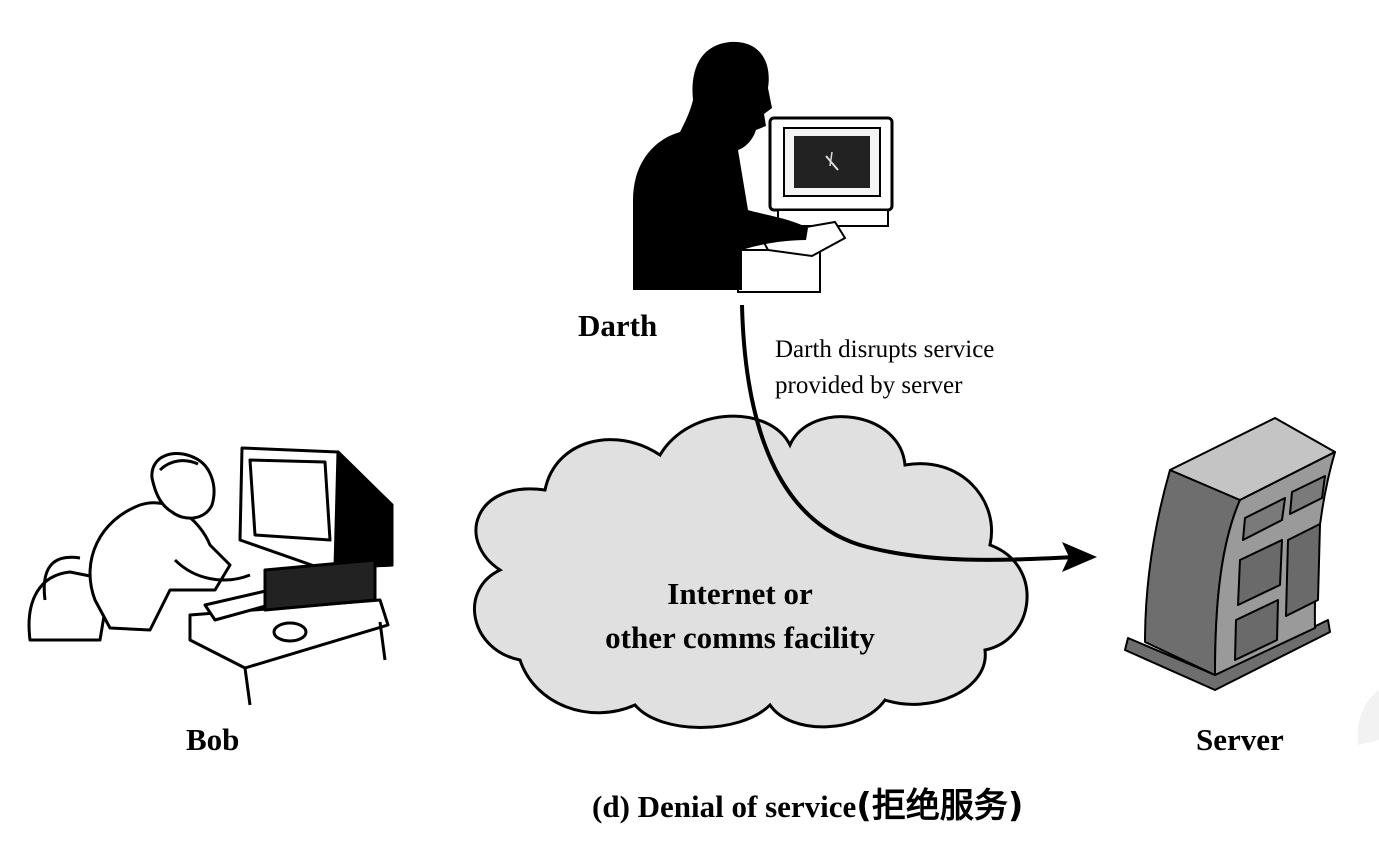  Describe the element at coordinates (740, 616) in the screenshot. I see `cloud-label: Internet or other comms facility` at that location.